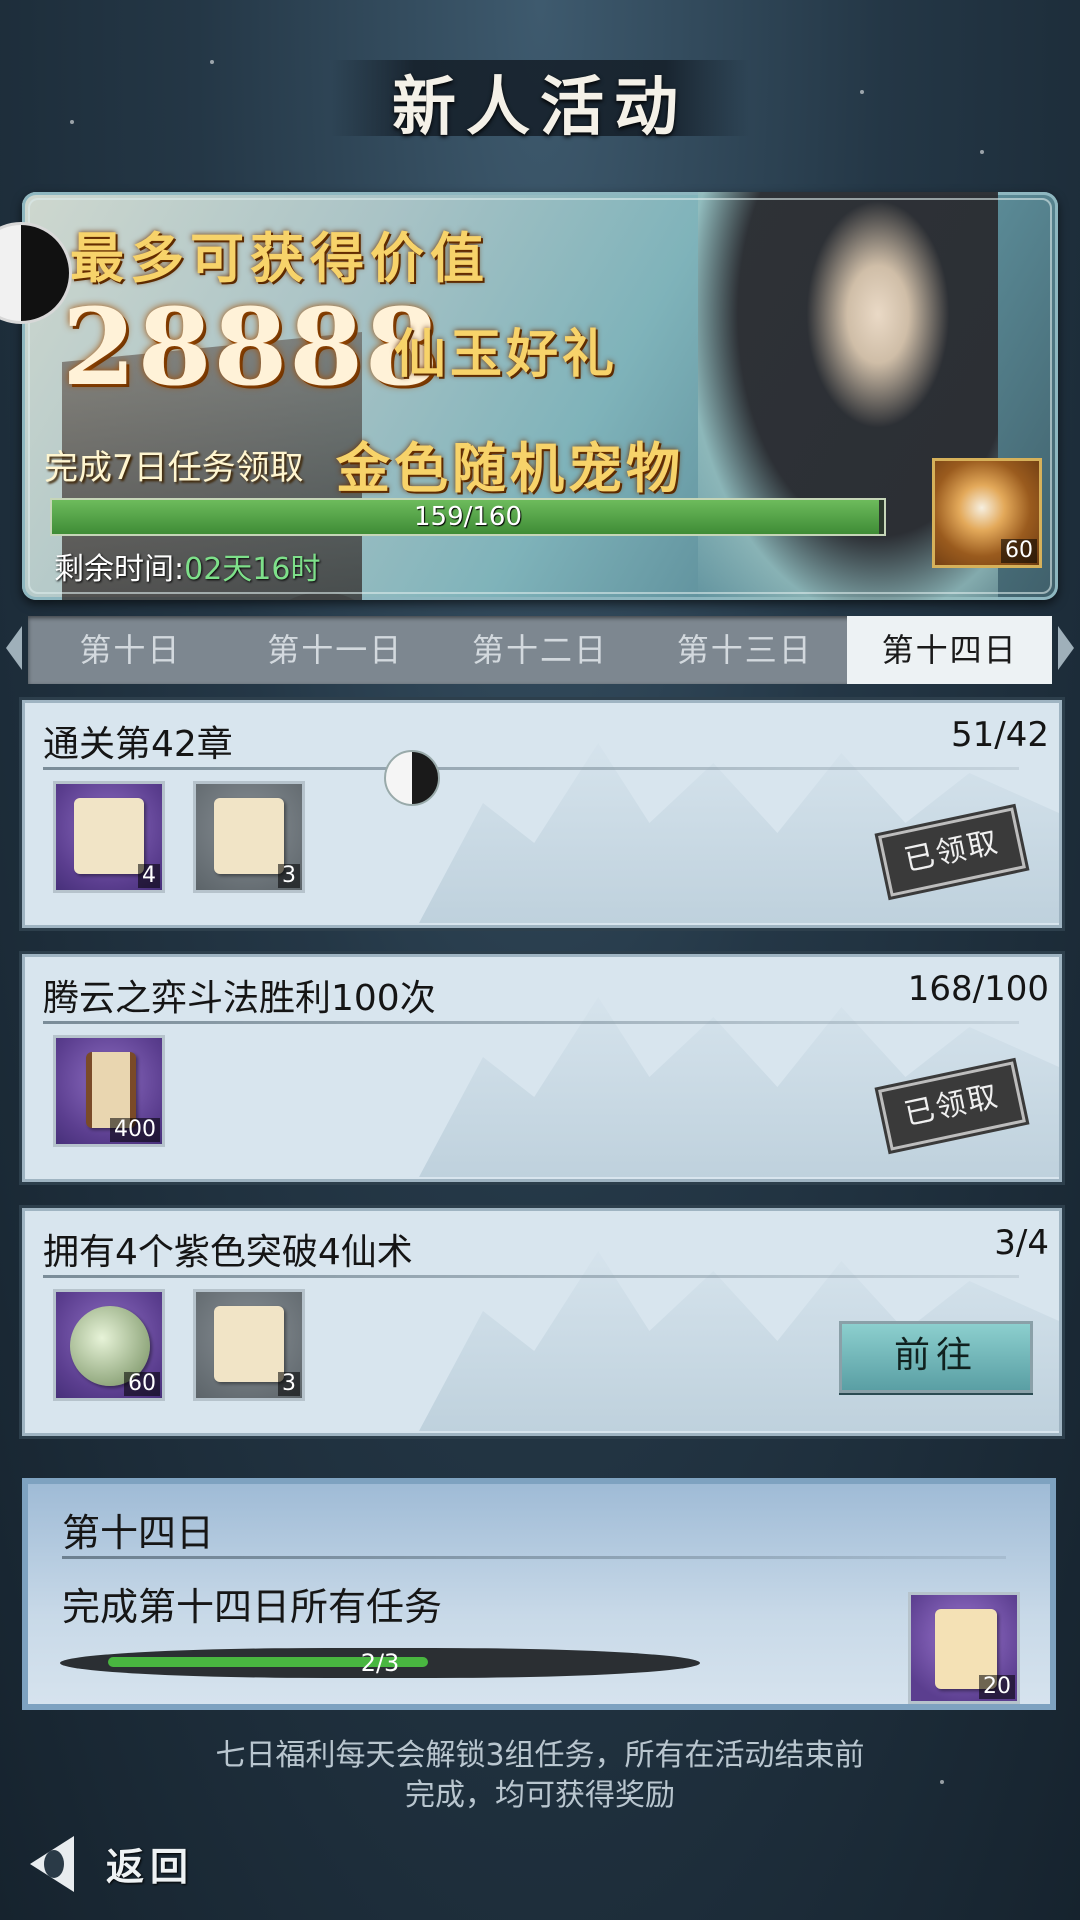  I want to click on footer-note-line1: 七日福利每天会解锁3组任务，所有在活动结束前, so click(540, 1755).